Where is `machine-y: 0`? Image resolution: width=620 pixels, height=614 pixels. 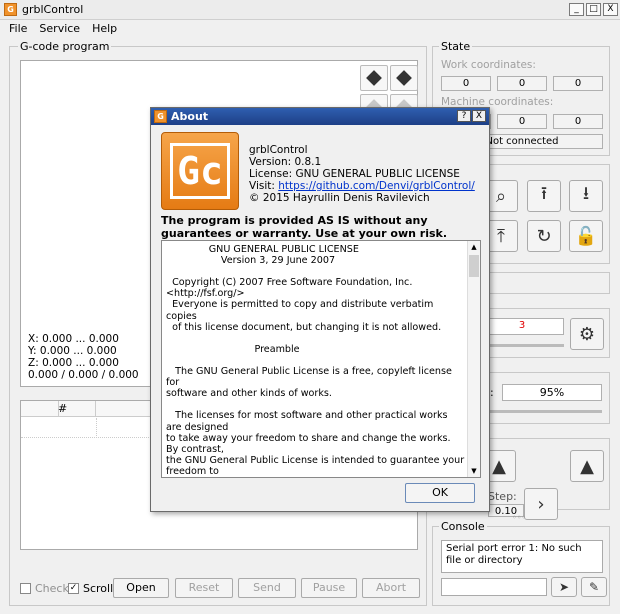
machine-y: 0 is located at coordinates (522, 121).